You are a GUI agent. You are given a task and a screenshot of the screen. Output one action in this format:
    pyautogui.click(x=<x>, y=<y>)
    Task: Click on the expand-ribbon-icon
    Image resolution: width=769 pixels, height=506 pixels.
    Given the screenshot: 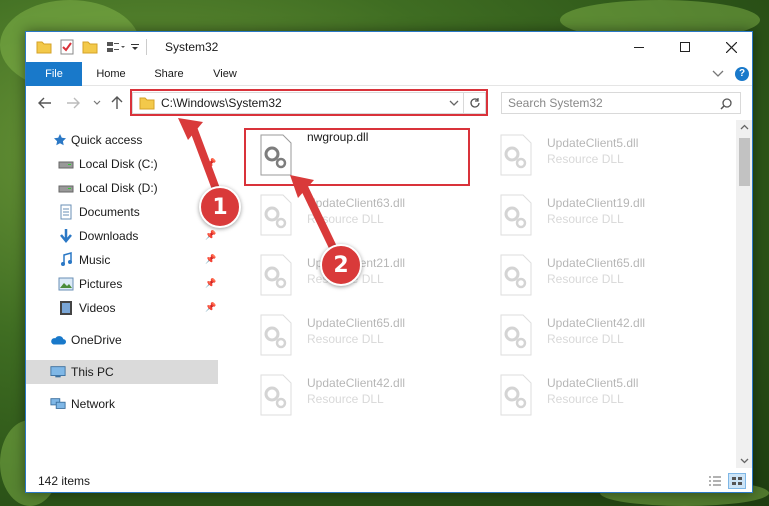 What is the action you would take?
    pyautogui.click(x=718, y=74)
    